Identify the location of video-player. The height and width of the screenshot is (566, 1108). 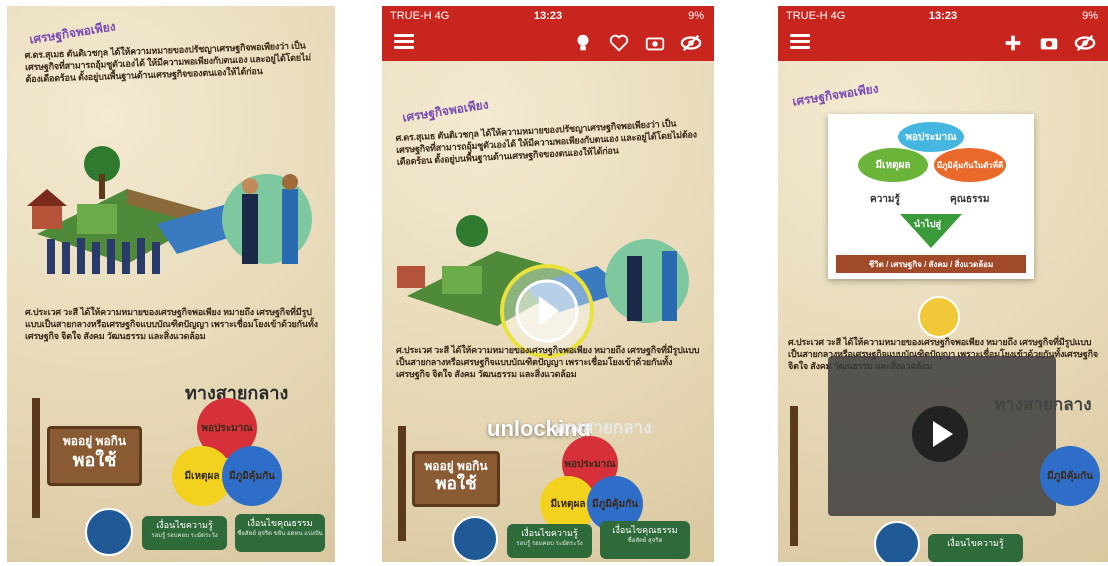
(942, 436).